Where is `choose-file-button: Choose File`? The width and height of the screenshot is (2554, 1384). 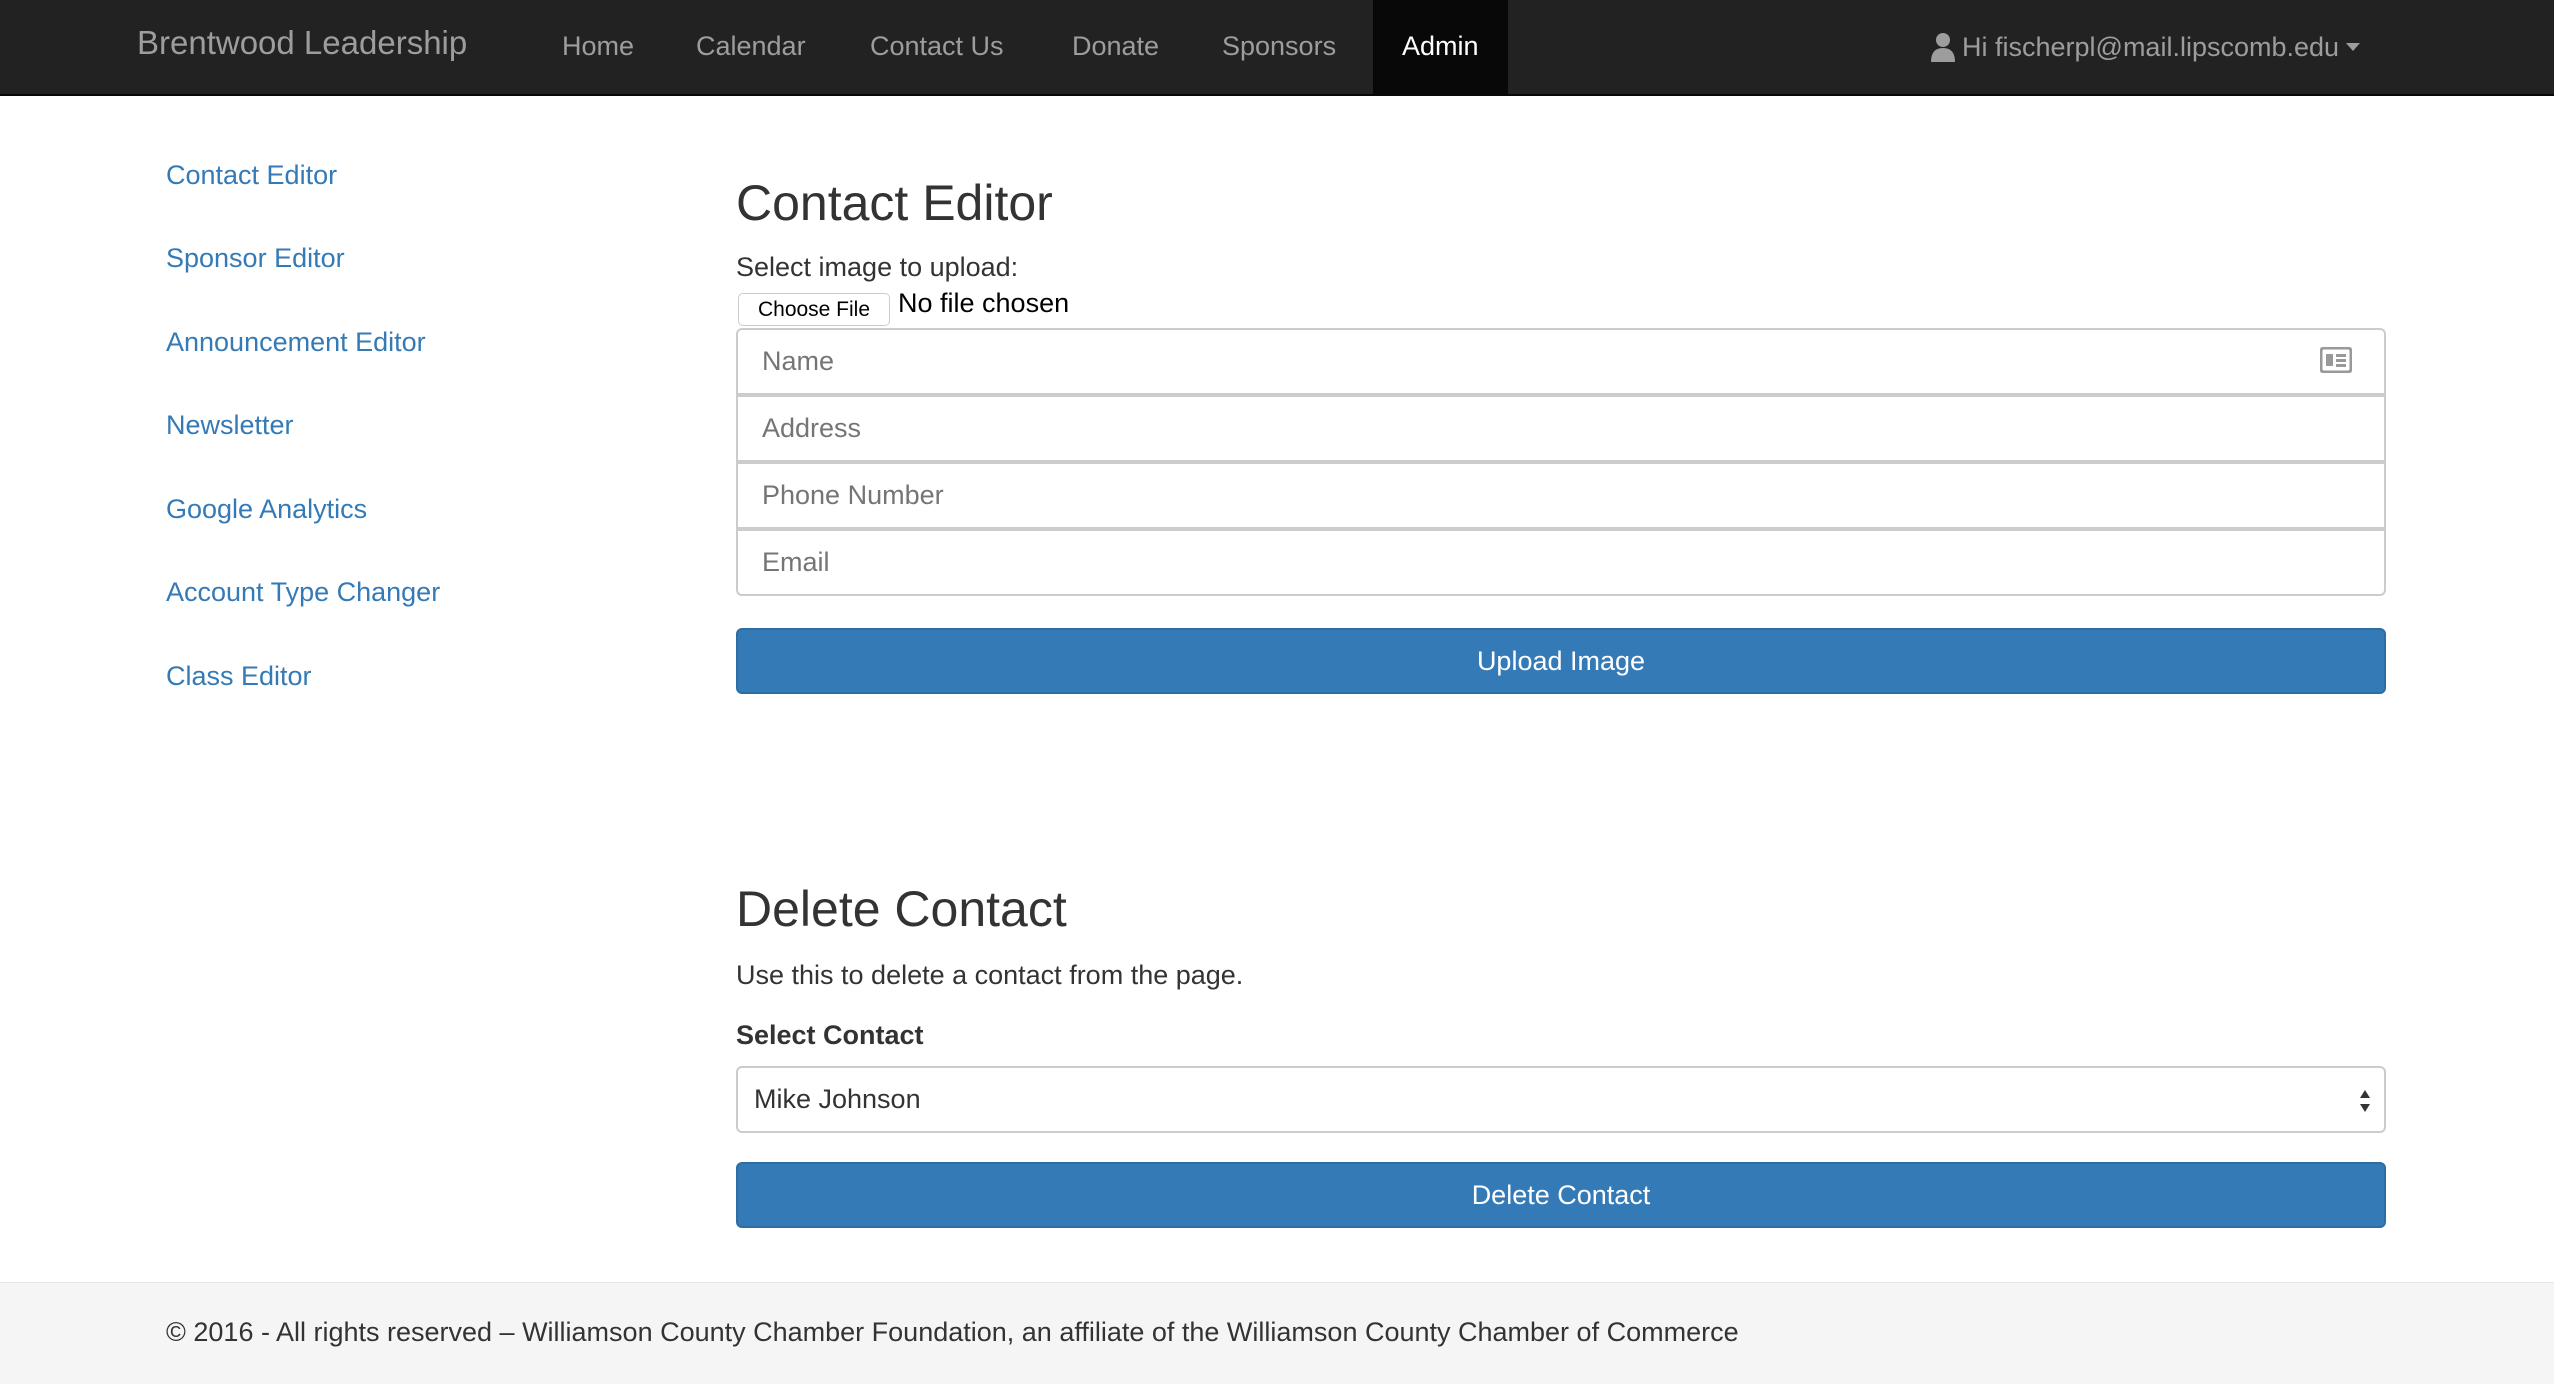 choose-file-button: Choose File is located at coordinates (814, 309).